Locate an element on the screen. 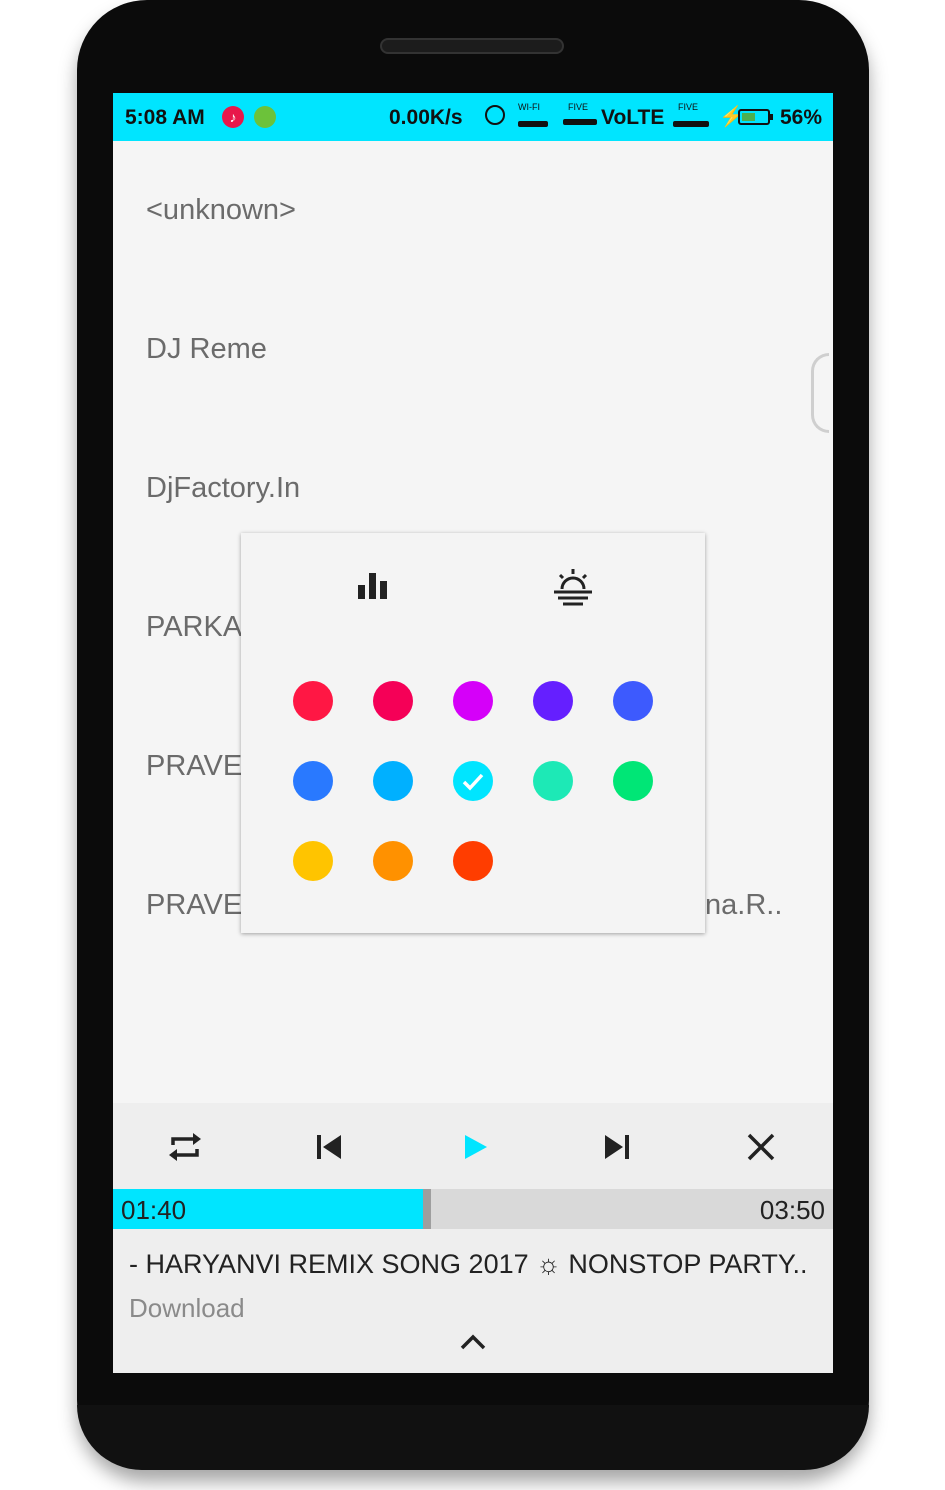 The image size is (945, 1490). seek-bar-thumb is located at coordinates (427, 1209).